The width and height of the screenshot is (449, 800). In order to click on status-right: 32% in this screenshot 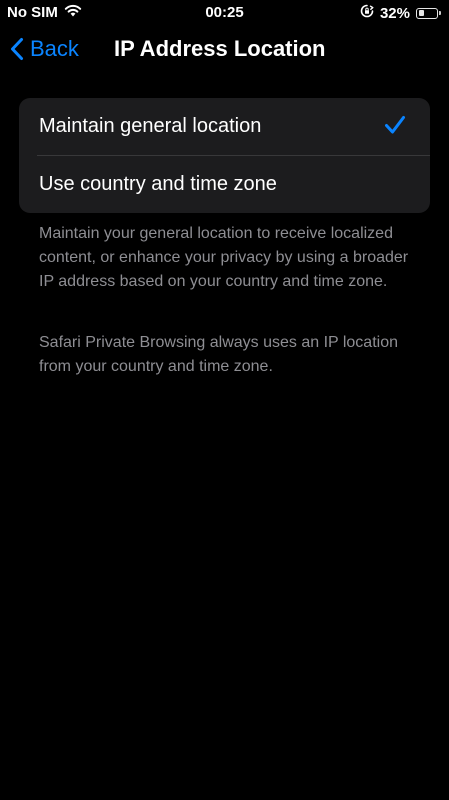, I will do `click(400, 13)`.